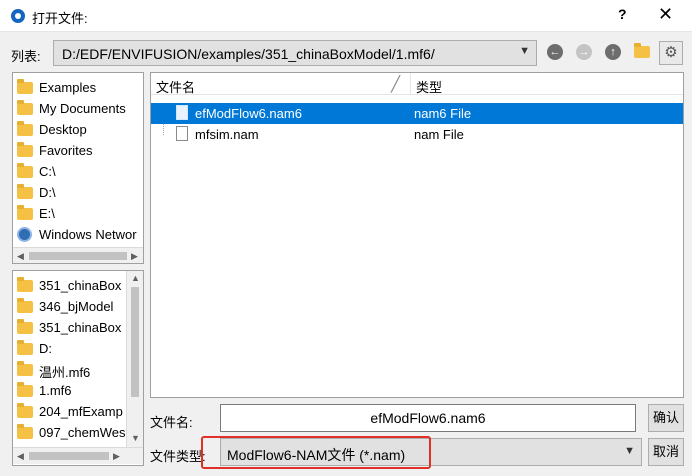  I want to click on forward-arrow-icon: →, so click(584, 52).